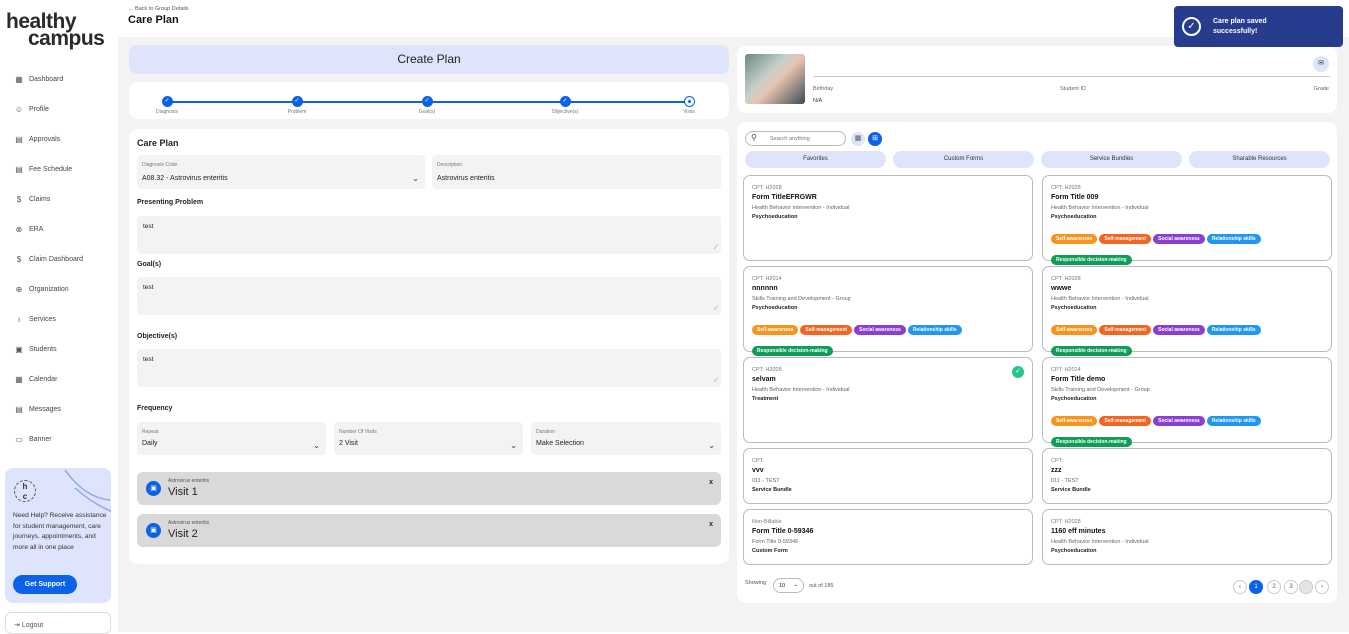  Describe the element at coordinates (64, 229) in the screenshot. I see `sidebar-item-era: ⊗ ERA` at that location.